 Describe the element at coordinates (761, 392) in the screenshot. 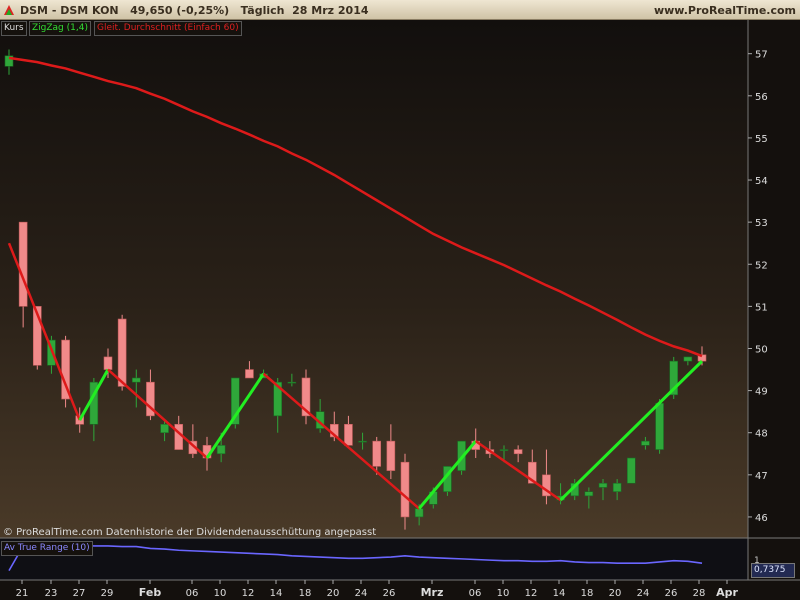

I see `y-tick-label: 49` at that location.